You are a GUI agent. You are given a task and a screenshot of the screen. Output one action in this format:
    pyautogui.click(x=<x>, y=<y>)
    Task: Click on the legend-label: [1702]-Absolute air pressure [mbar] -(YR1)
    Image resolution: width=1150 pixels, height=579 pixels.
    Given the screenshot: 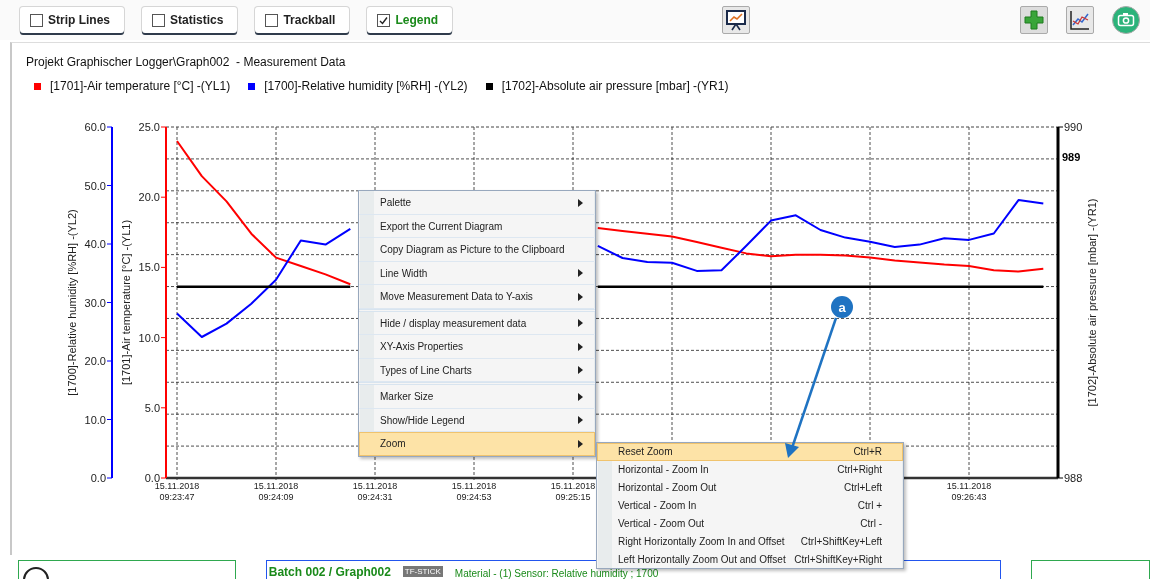 What is the action you would take?
    pyautogui.click(x=615, y=86)
    